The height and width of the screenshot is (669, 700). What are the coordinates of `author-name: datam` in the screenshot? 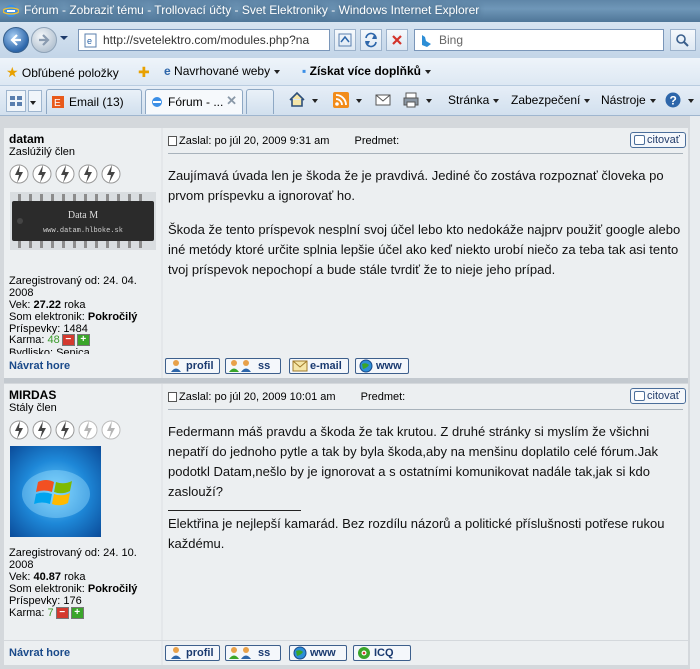 It's located at (26, 139).